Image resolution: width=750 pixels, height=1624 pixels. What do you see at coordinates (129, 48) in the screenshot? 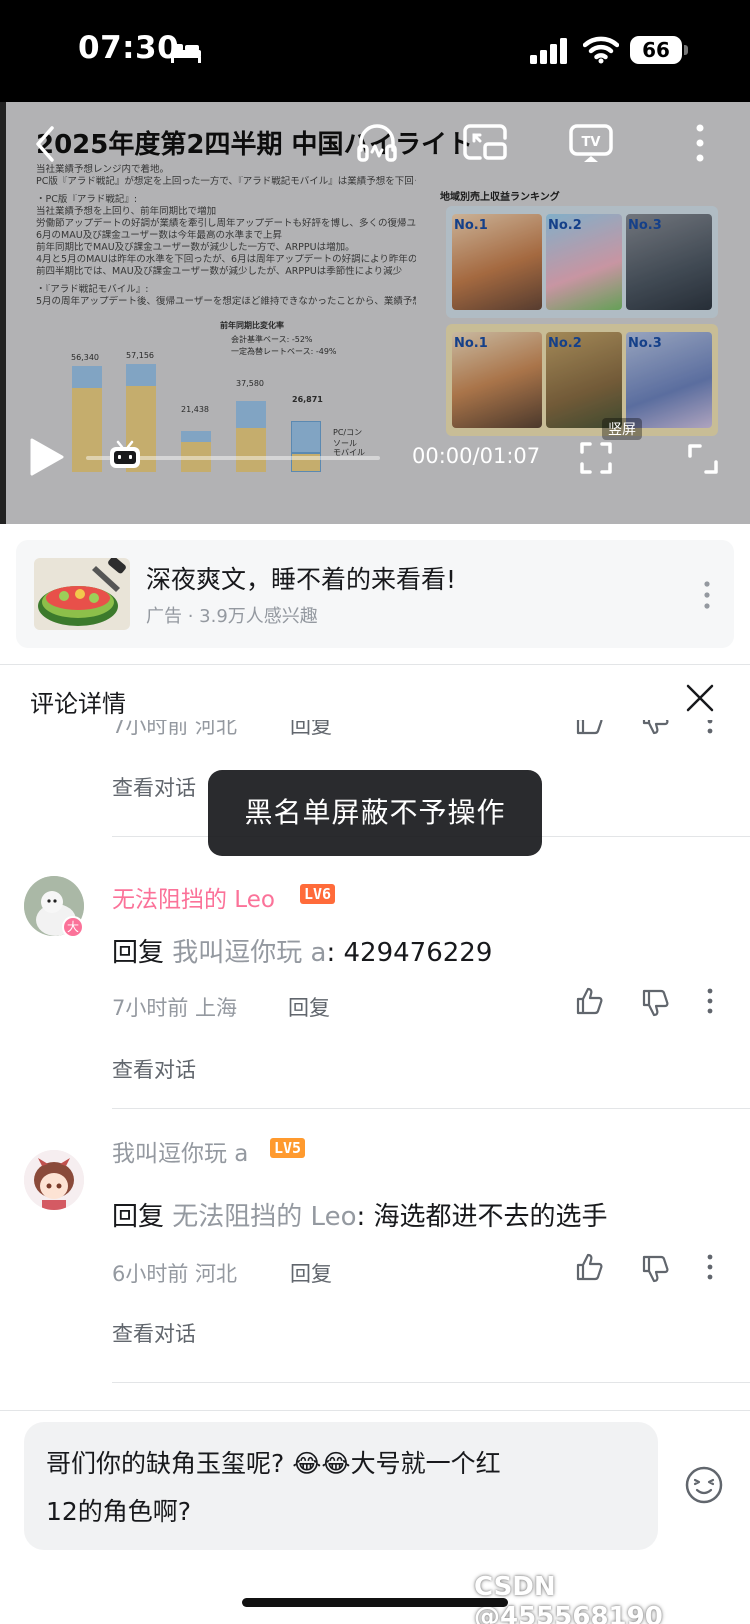
I see `status-time: 07:30` at bounding box center [129, 48].